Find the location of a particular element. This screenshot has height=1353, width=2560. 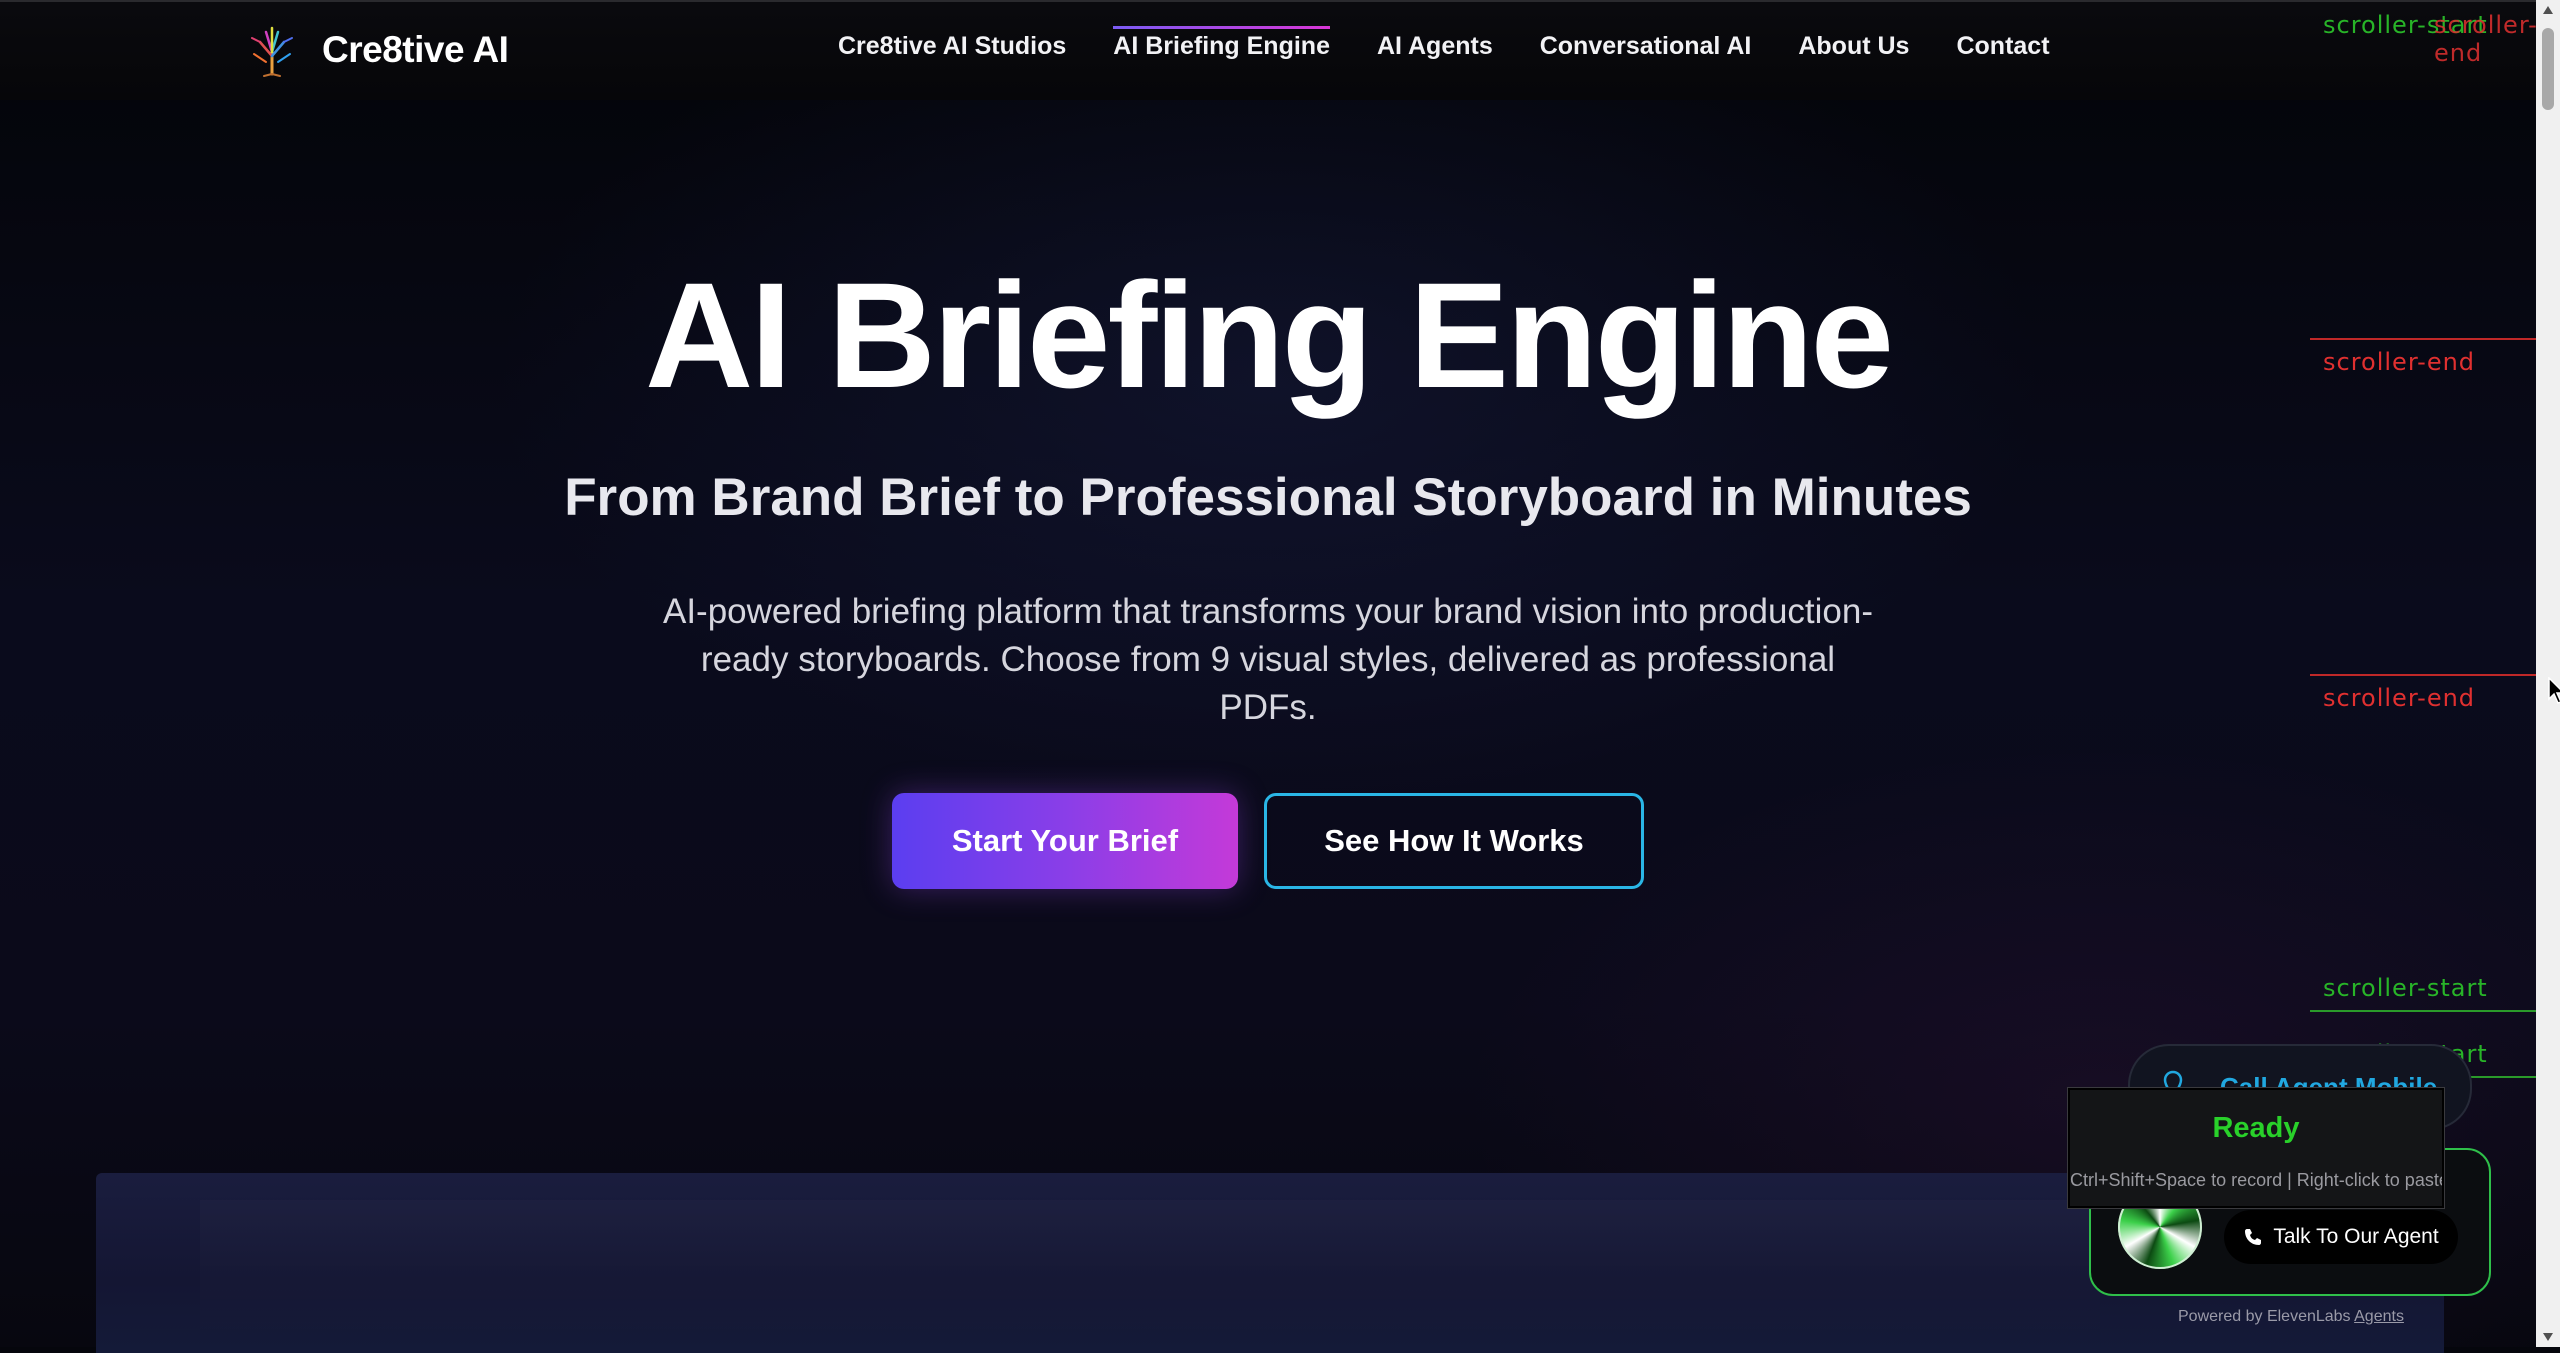

mouse-cursor-icon is located at coordinates (2554, 690).